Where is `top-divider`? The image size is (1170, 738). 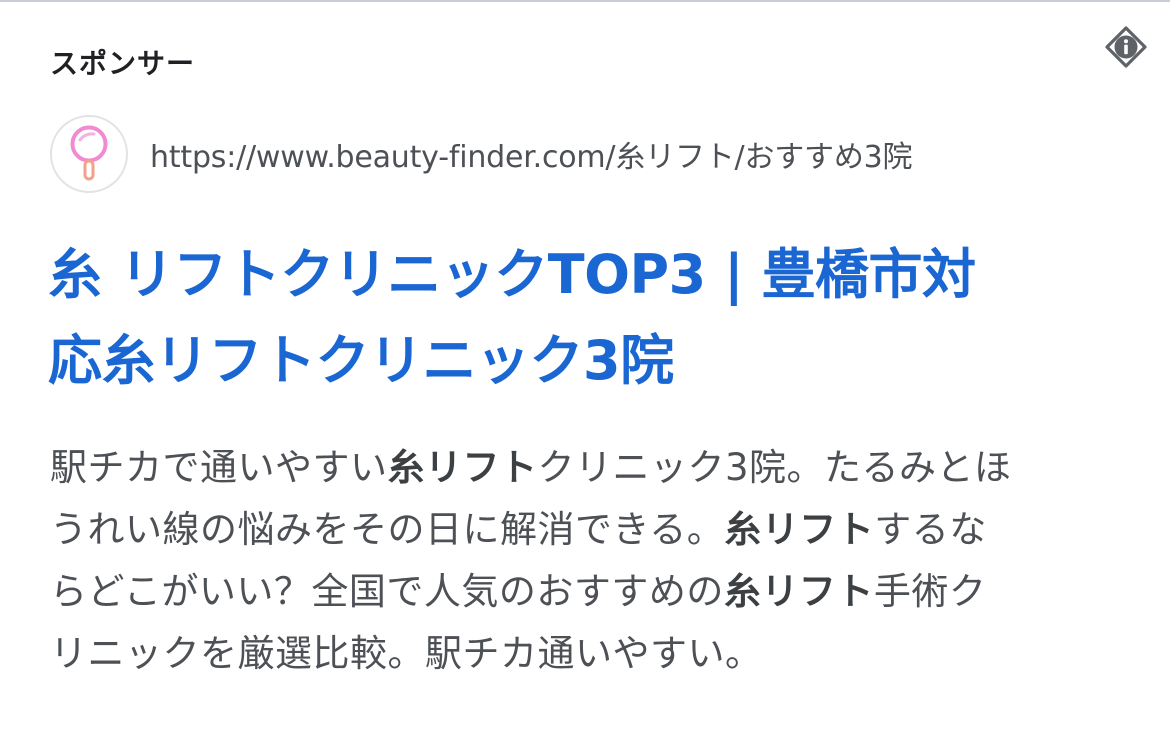
top-divider is located at coordinates (585, 1).